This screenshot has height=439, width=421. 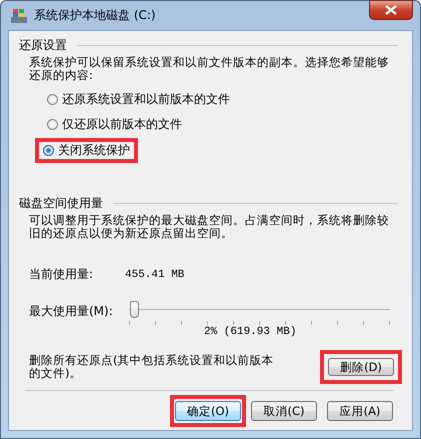 What do you see at coordinates (95, 15) in the screenshot?
I see `window-title: 系统保护本地磁盘 (C:)` at bounding box center [95, 15].